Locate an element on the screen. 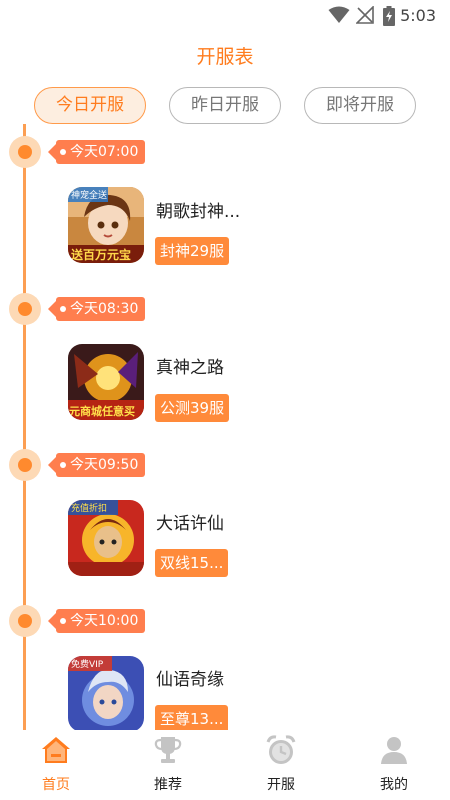  nav-label: 我的 is located at coordinates (394, 785).